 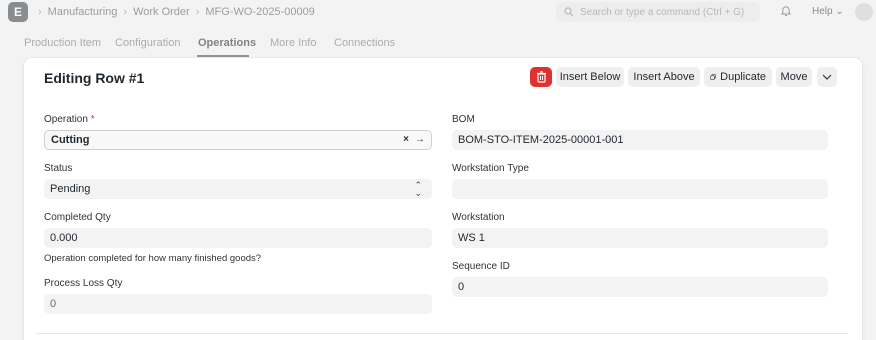 What do you see at coordinates (64, 238) in the screenshot?
I see `completed-qty-value: 0.000` at bounding box center [64, 238].